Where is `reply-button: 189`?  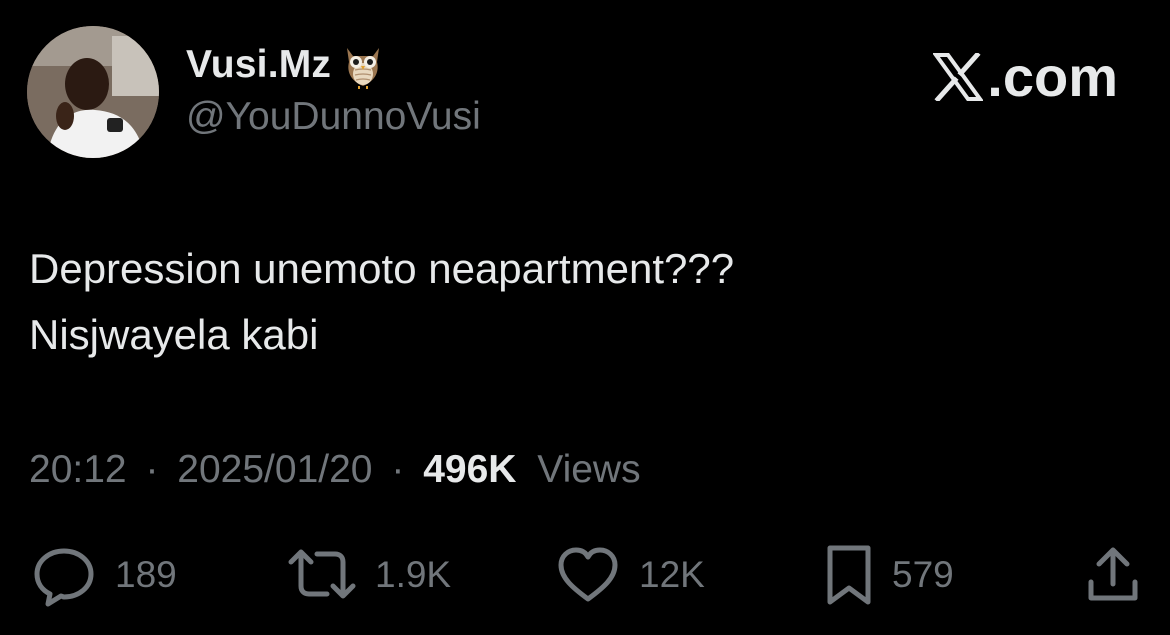
reply-button: 189 is located at coordinates (104, 575).